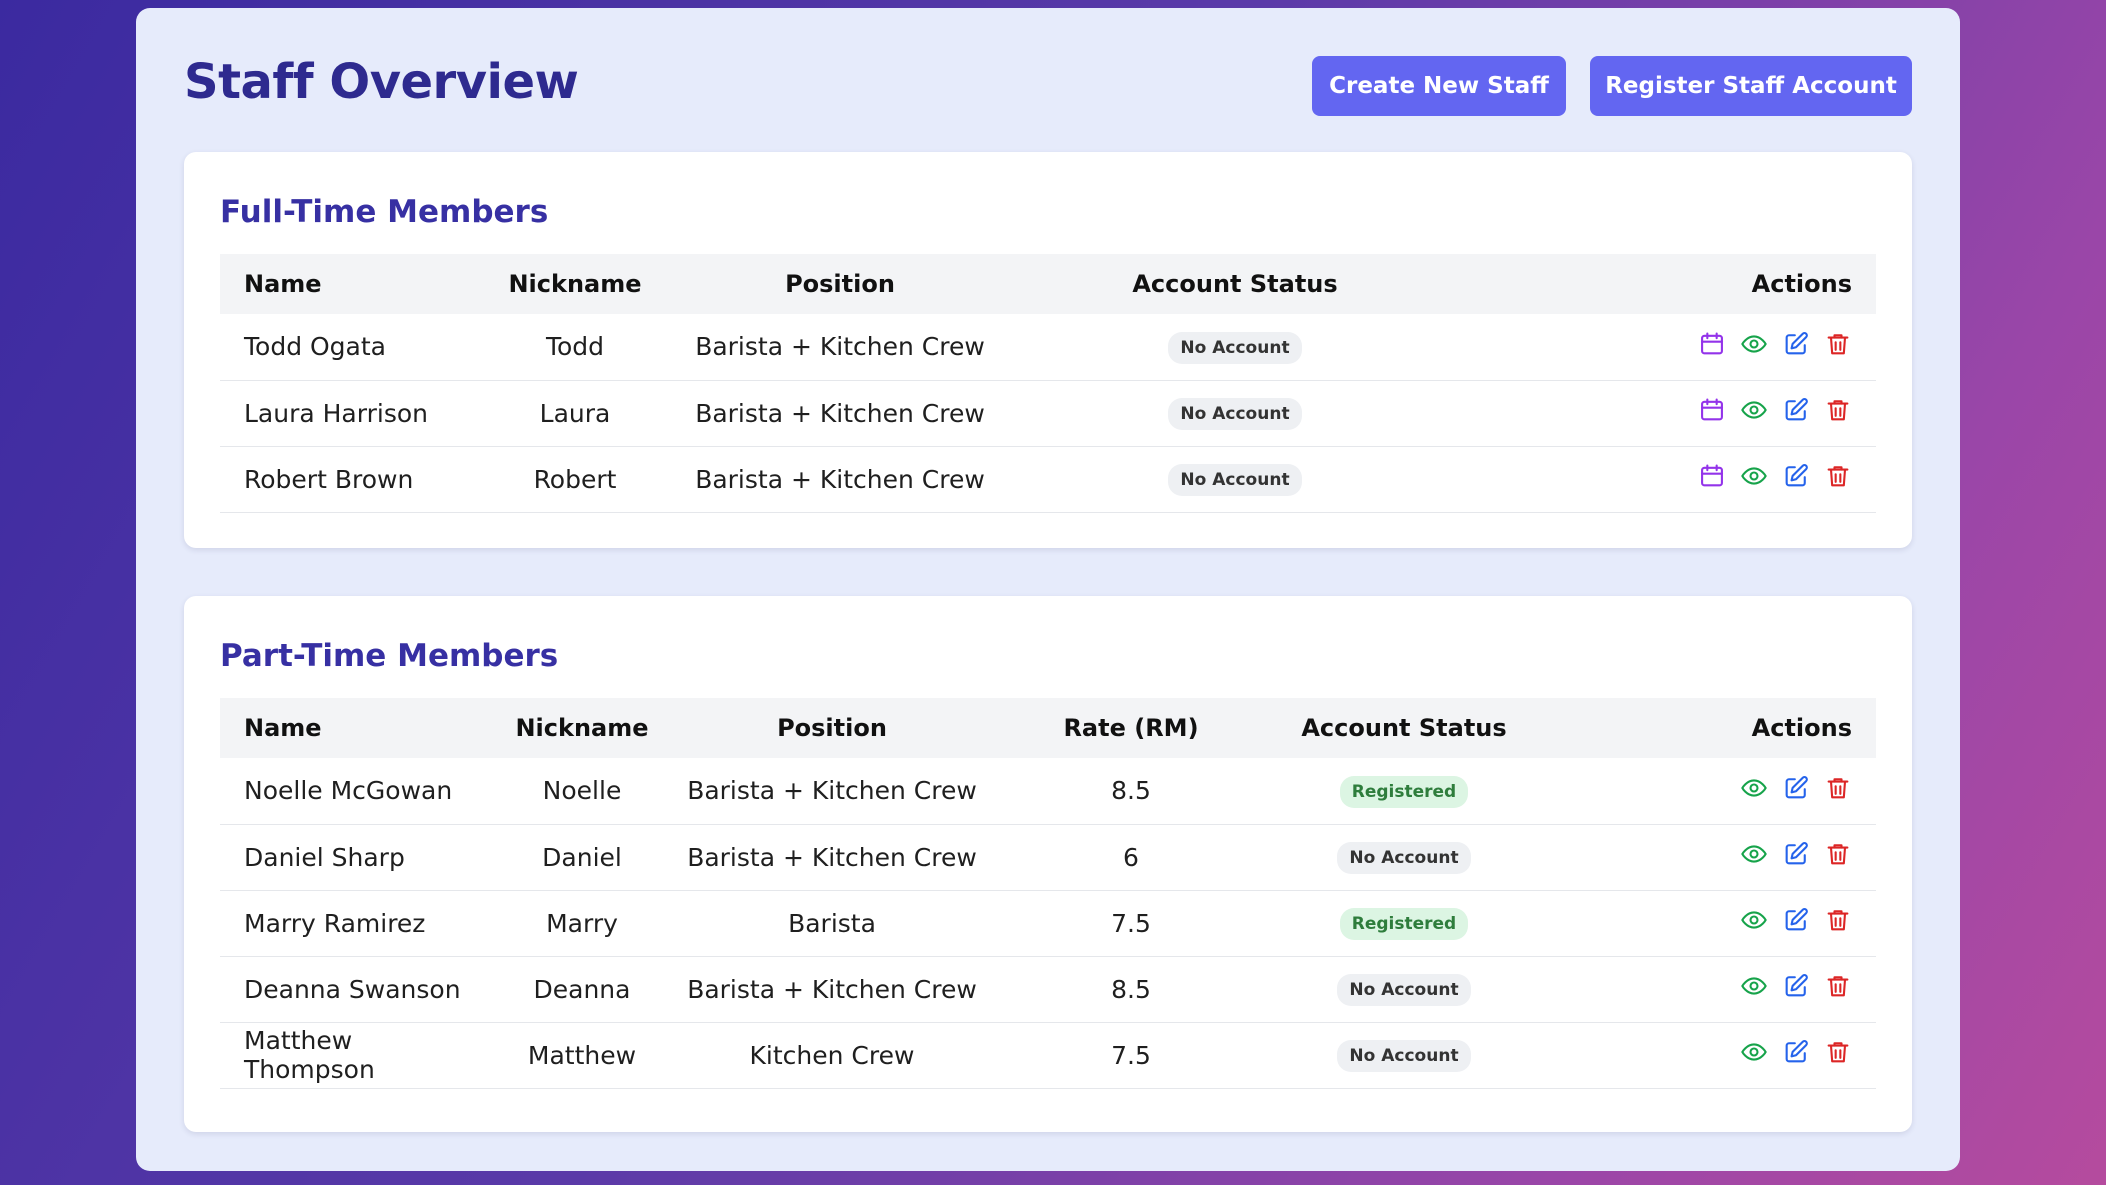 The image size is (2106, 1185). What do you see at coordinates (1751, 86) in the screenshot?
I see `register-staff-account-button: Register Staff Account` at bounding box center [1751, 86].